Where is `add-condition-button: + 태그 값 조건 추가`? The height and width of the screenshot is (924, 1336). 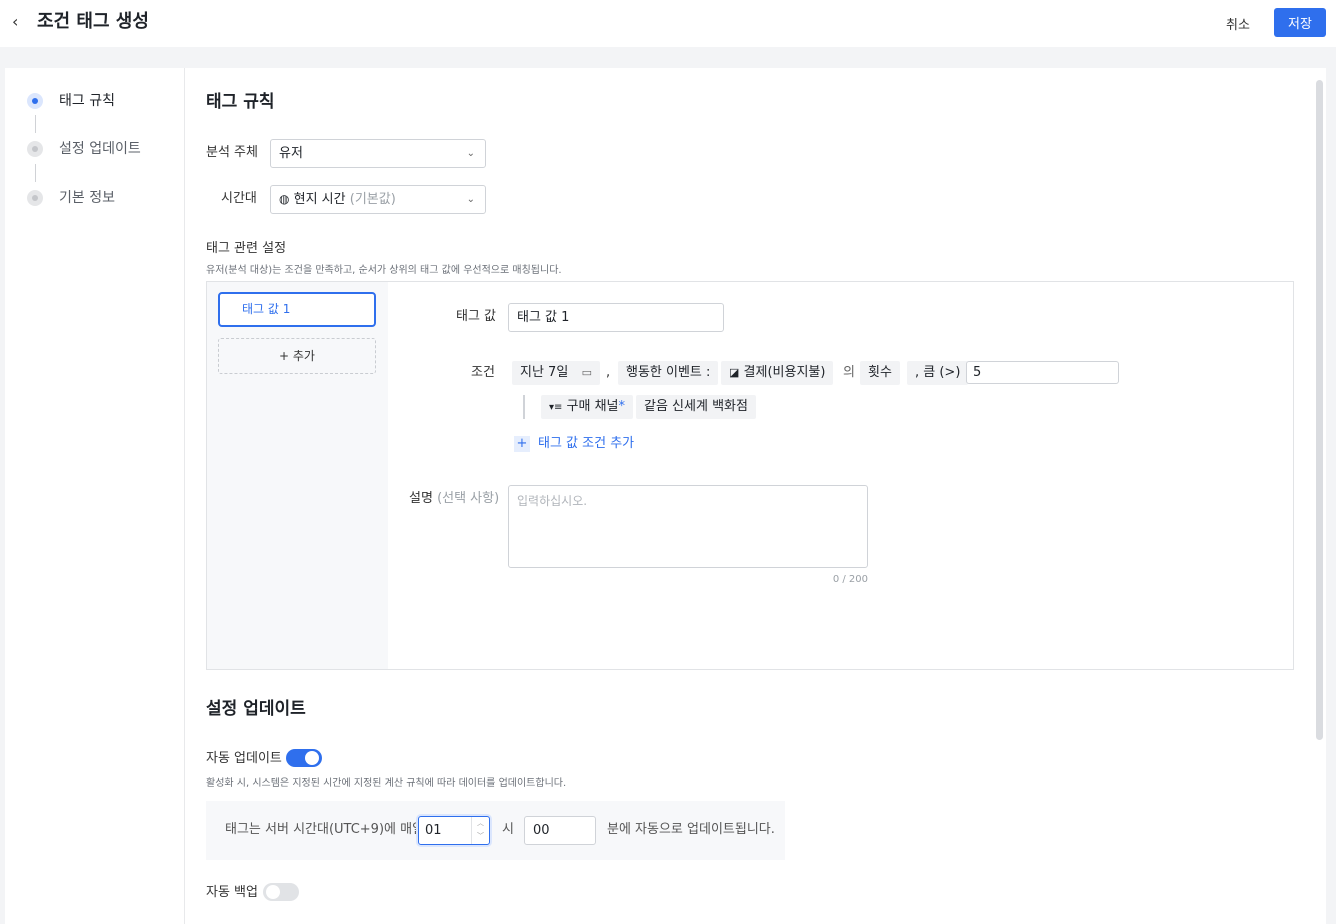
add-condition-button: + 태그 값 조건 추가 is located at coordinates (574, 444).